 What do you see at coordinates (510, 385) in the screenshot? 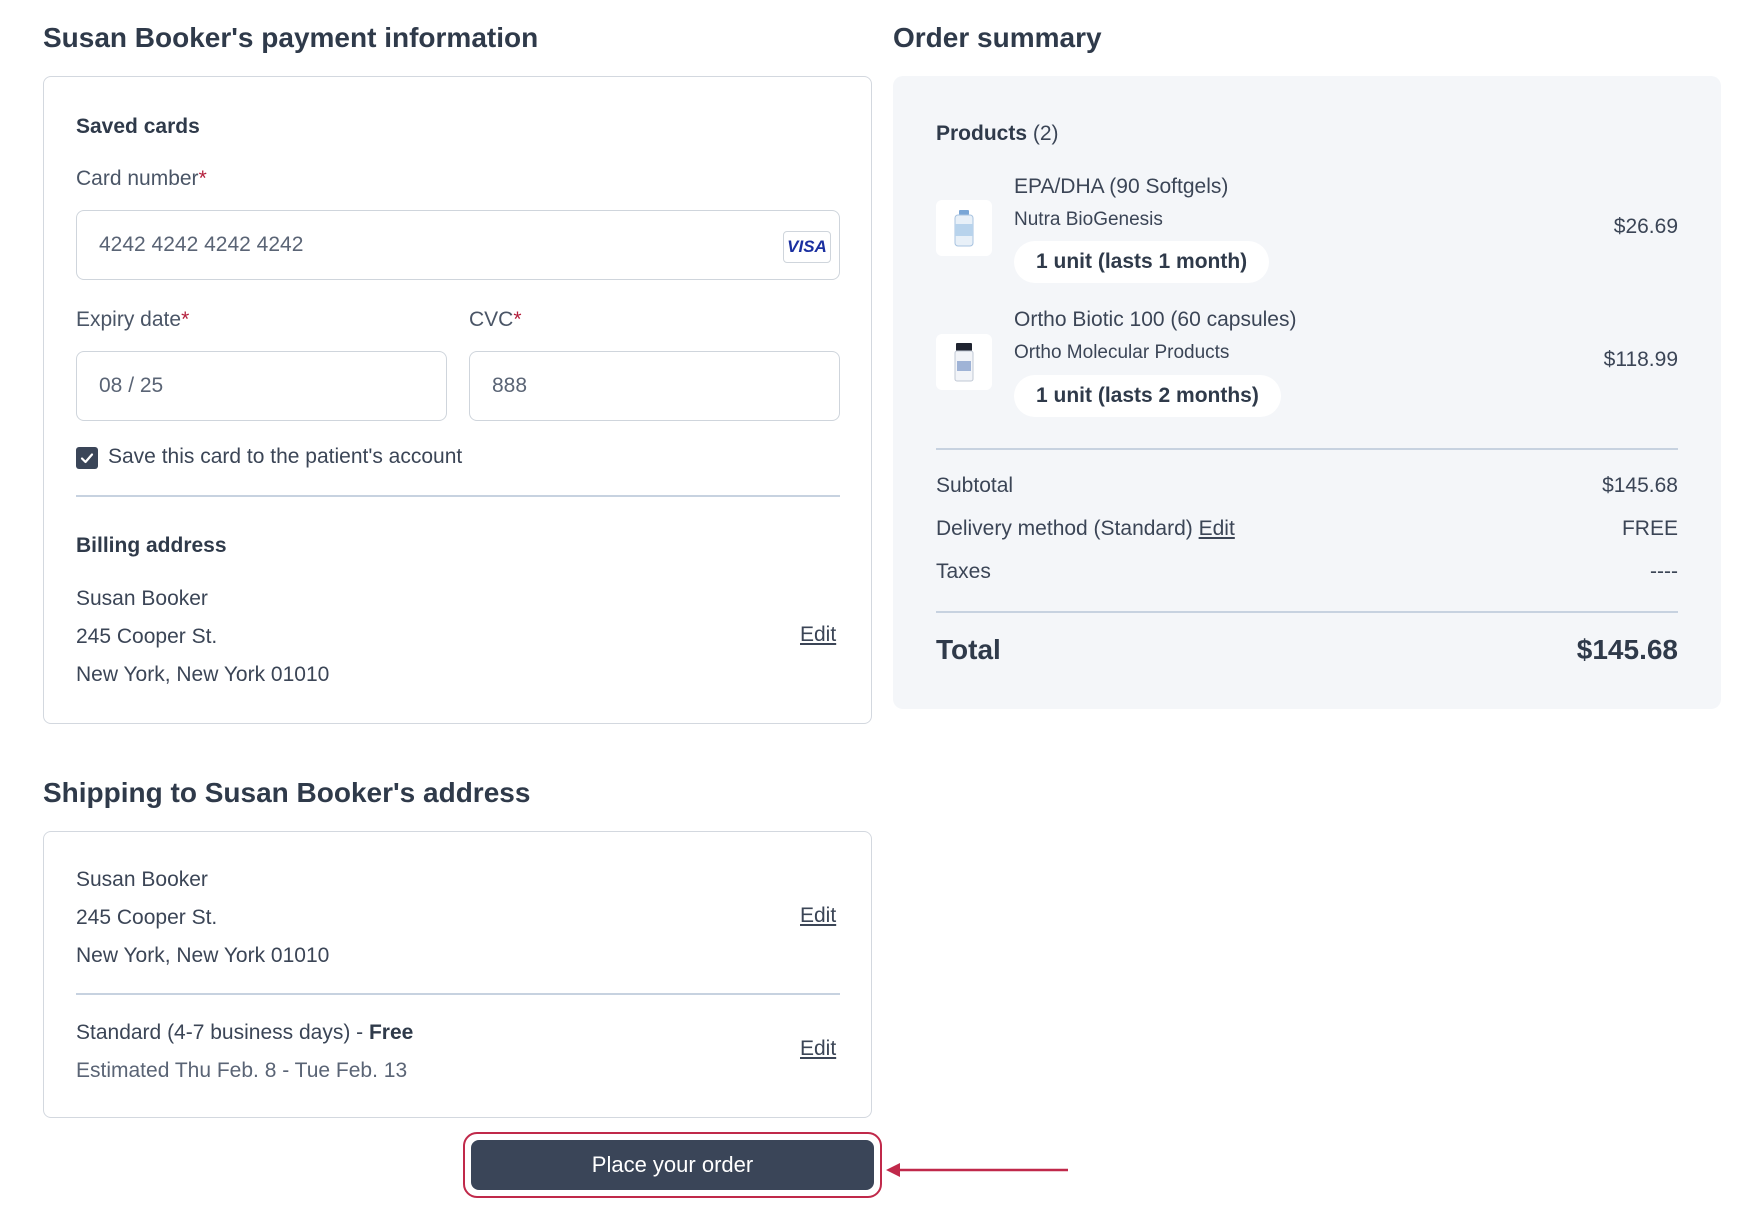
I see `cvc-value: 888` at bounding box center [510, 385].